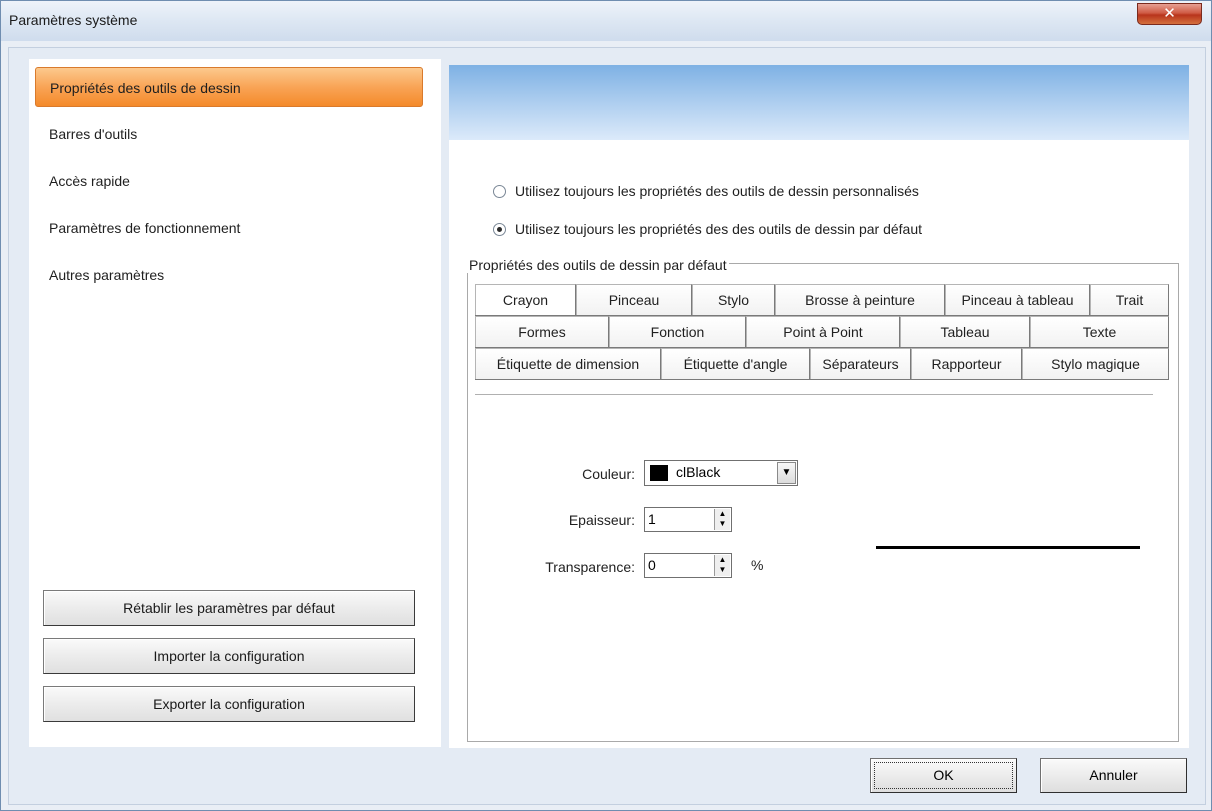 The image size is (1212, 811). I want to click on color-value: clBlack, so click(698, 472).